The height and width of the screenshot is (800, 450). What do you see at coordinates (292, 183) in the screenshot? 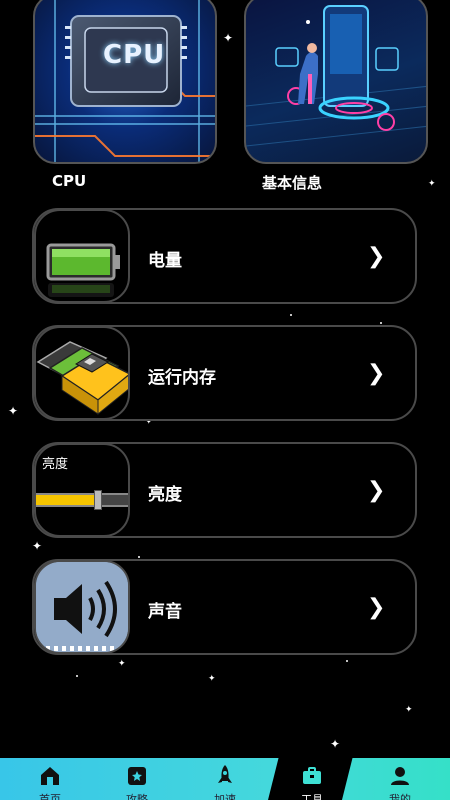
I see `basic-info-card-label: 基本信息` at bounding box center [292, 183].